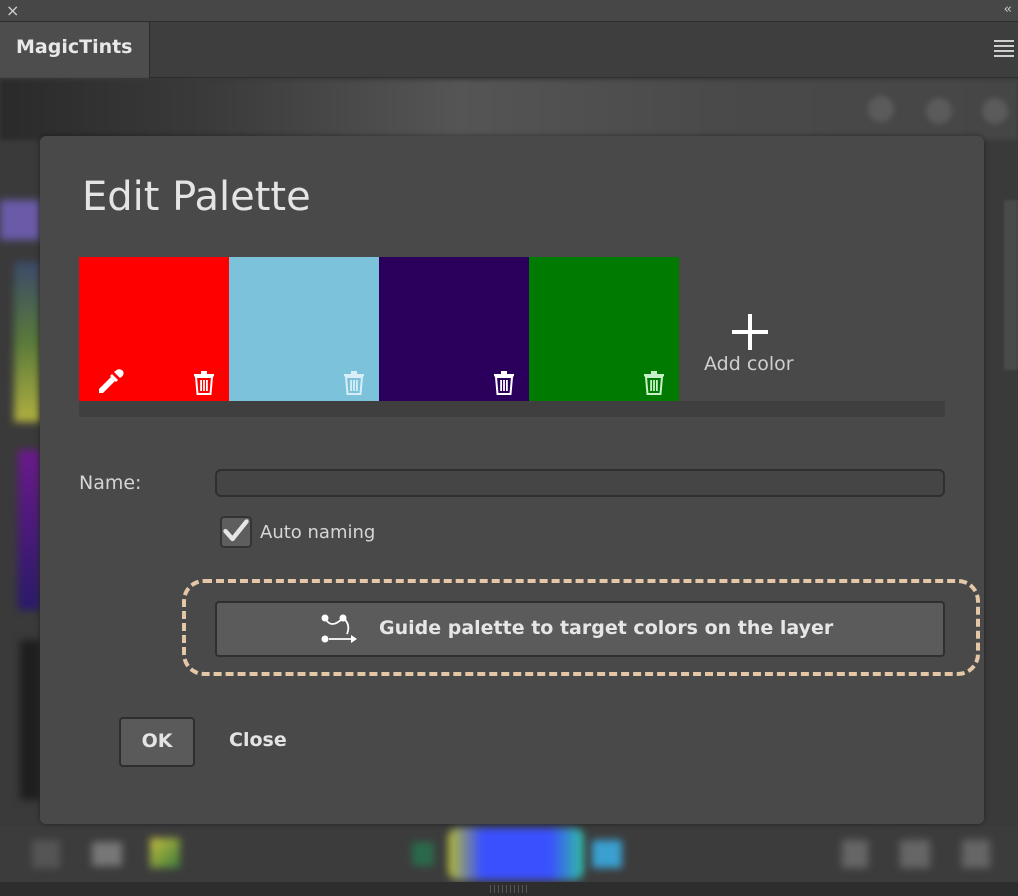 Image resolution: width=1018 pixels, height=896 pixels. Describe the element at coordinates (157, 742) in the screenshot. I see `ok-button: OK` at that location.